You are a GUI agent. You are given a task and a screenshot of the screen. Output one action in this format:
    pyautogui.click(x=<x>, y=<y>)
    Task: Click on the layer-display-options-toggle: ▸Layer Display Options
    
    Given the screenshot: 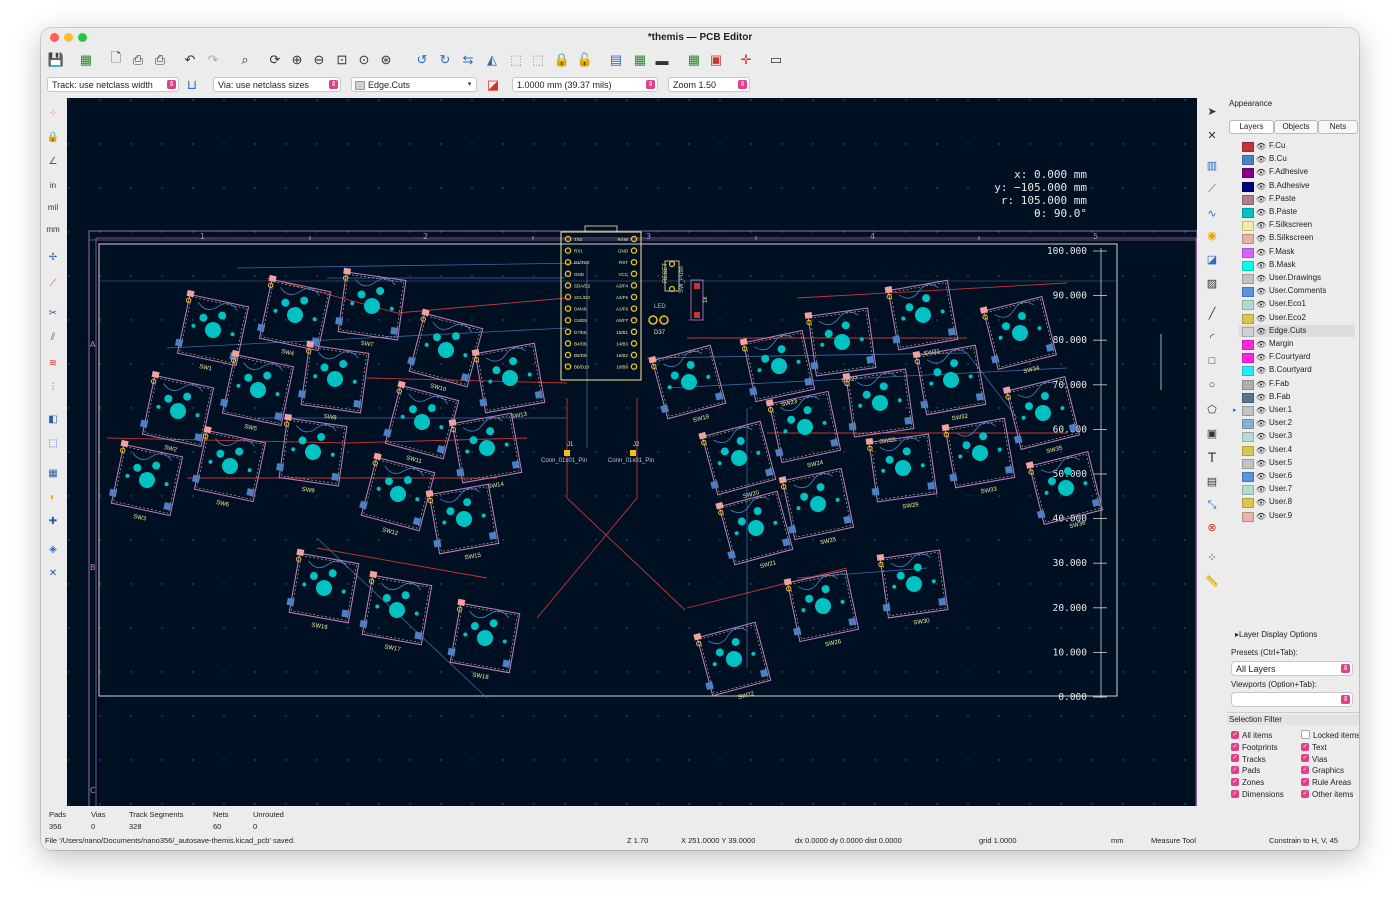 What is the action you would take?
    pyautogui.click(x=1276, y=634)
    